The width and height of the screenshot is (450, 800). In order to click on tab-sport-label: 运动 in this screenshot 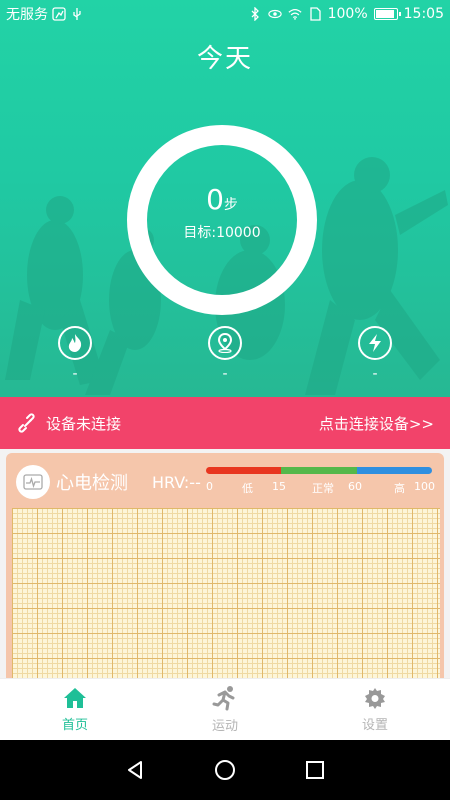, I will do `click(224, 726)`.